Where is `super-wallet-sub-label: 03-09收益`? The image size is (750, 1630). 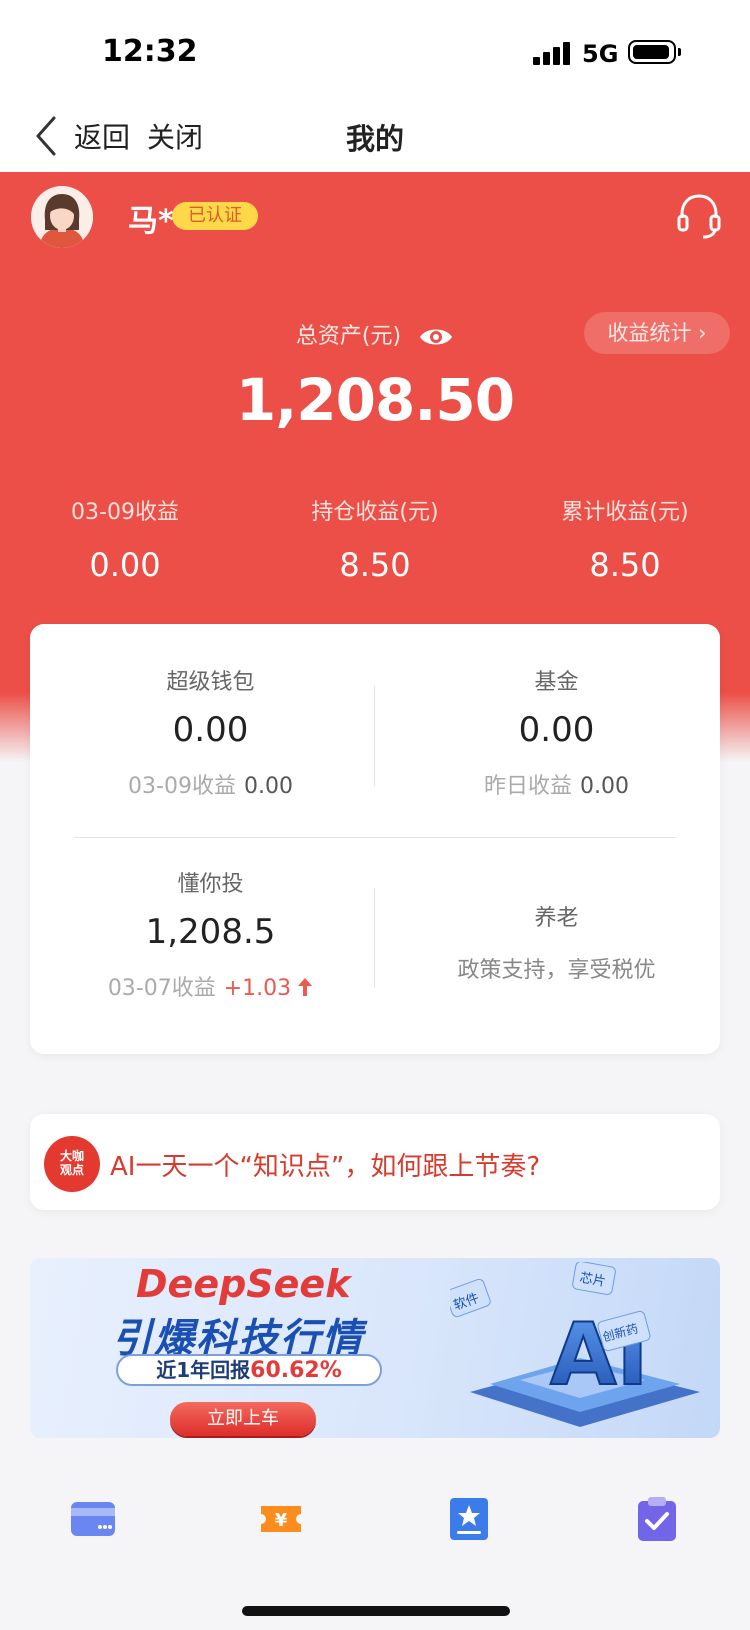 super-wallet-sub-label: 03-09收益 is located at coordinates (182, 786).